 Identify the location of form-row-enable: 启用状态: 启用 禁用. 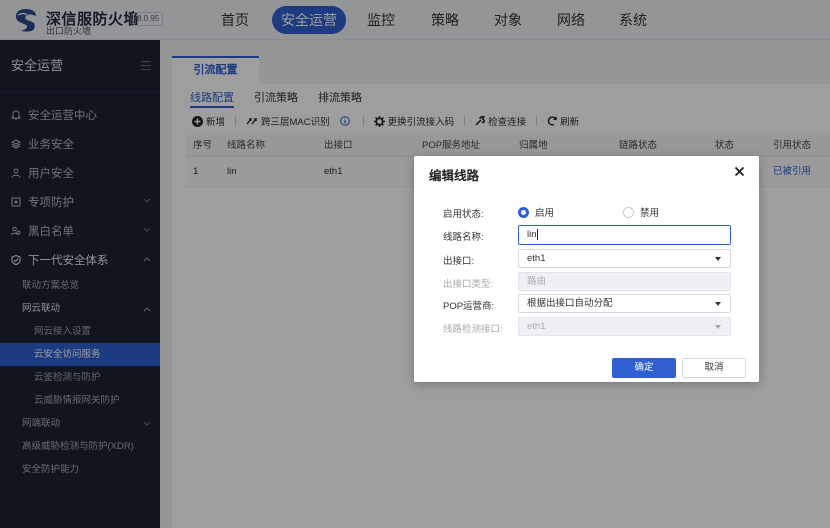
(586, 212).